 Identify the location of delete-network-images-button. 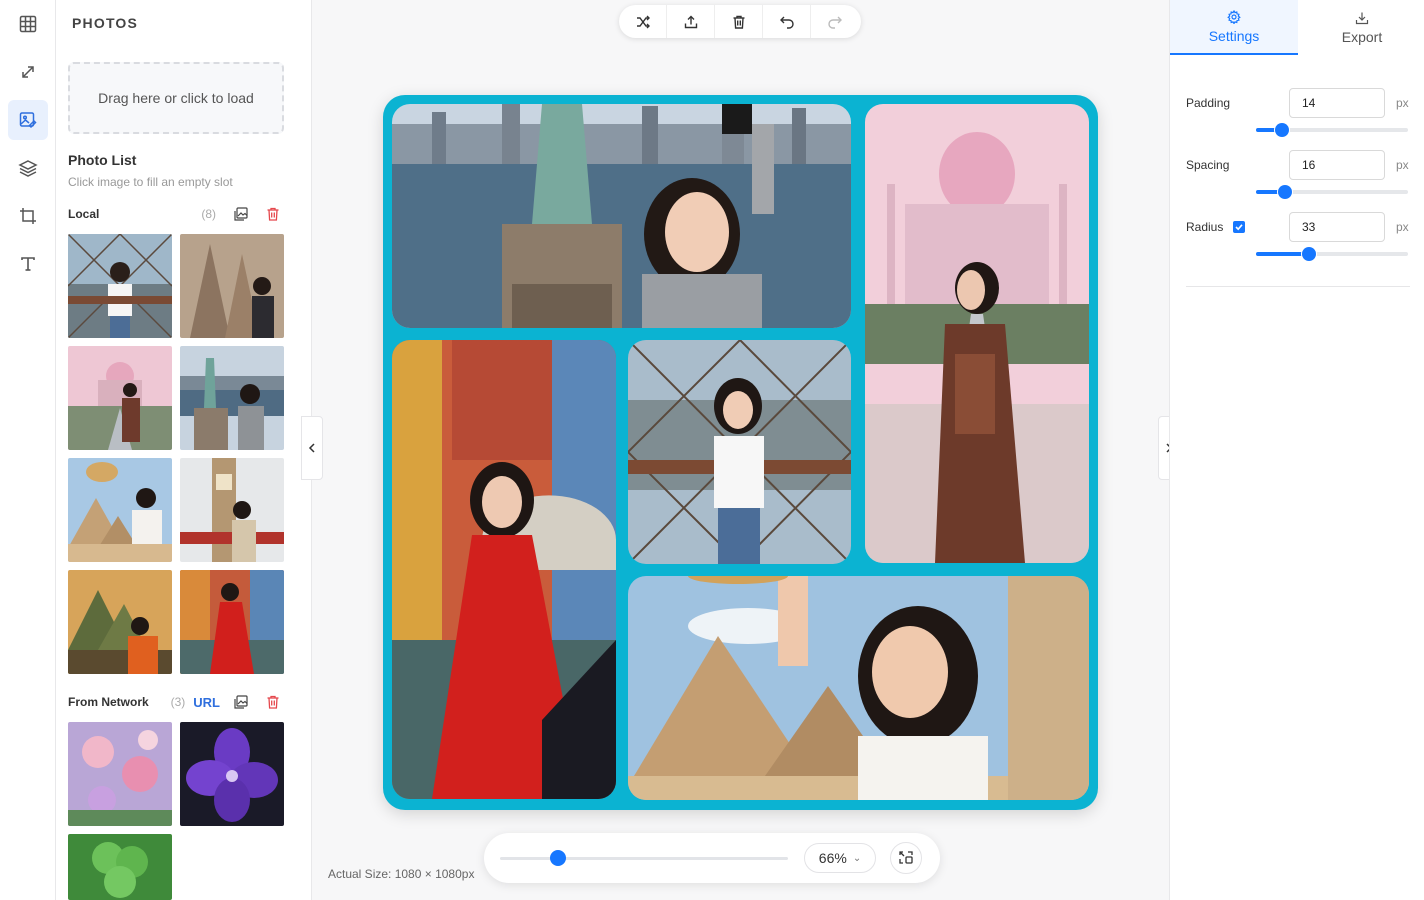
(273, 702).